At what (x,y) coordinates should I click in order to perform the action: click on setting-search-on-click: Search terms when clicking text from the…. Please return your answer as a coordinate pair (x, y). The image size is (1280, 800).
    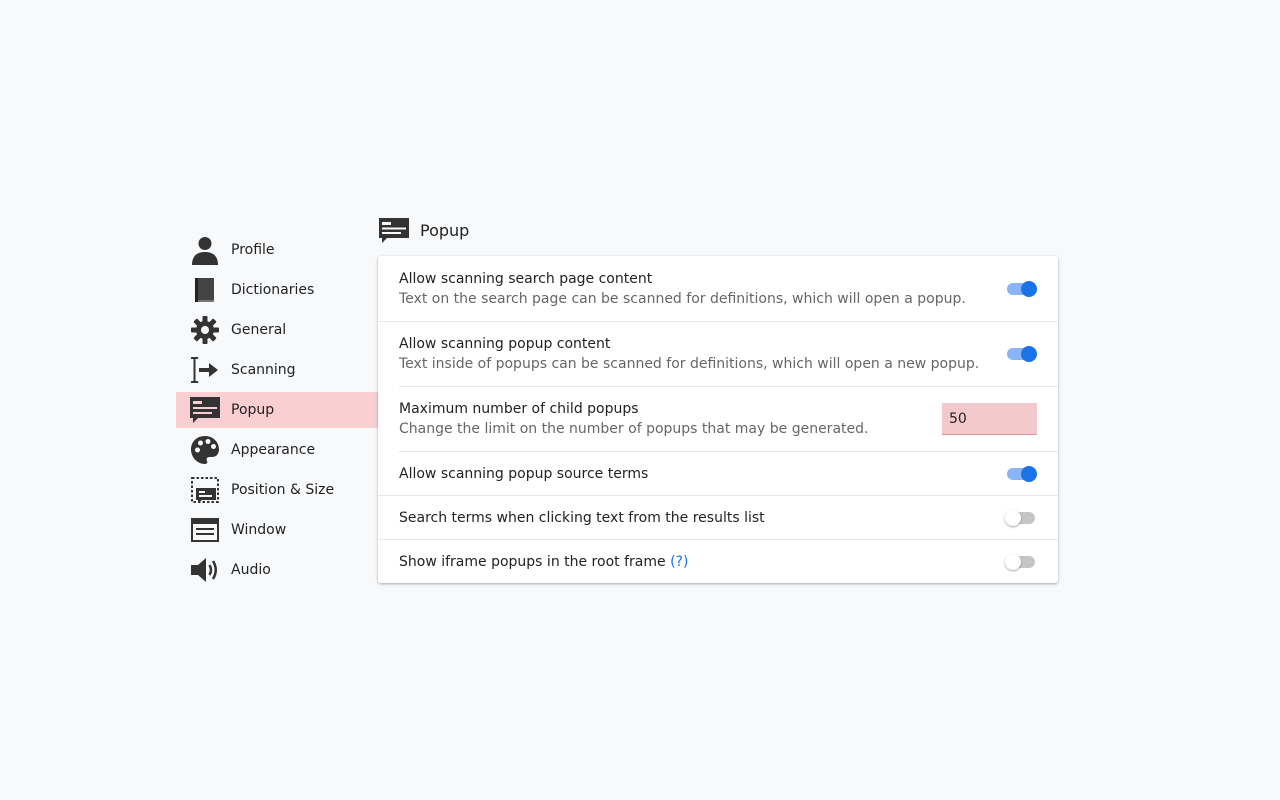
    Looking at the image, I should click on (718, 517).